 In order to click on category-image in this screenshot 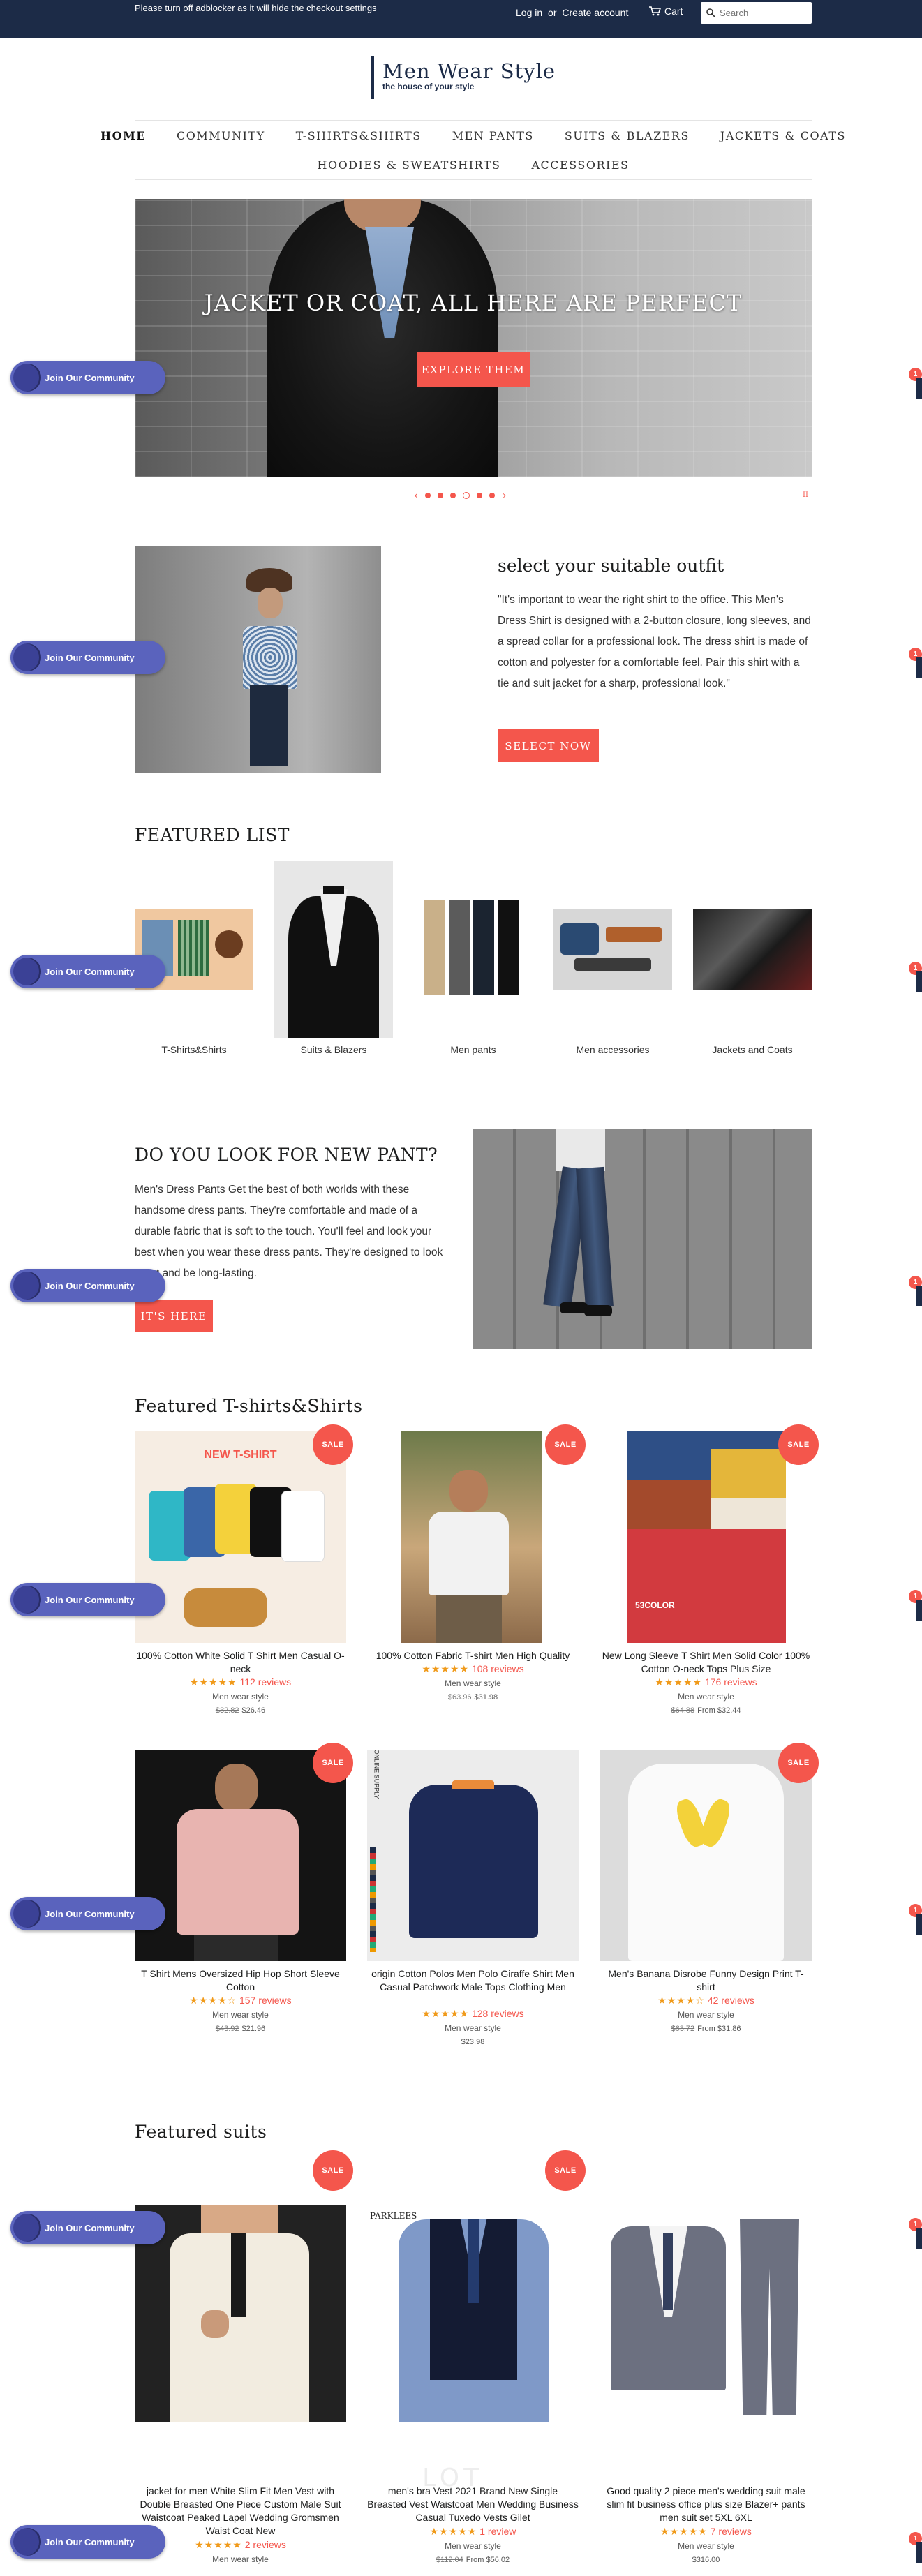, I will do `click(612, 950)`.